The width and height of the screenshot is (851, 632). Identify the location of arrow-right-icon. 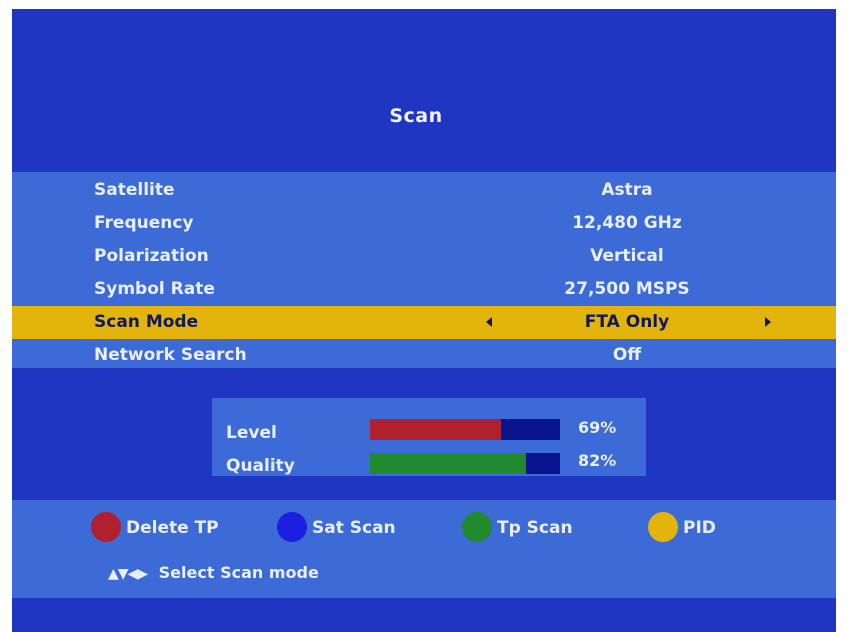
(768, 322).